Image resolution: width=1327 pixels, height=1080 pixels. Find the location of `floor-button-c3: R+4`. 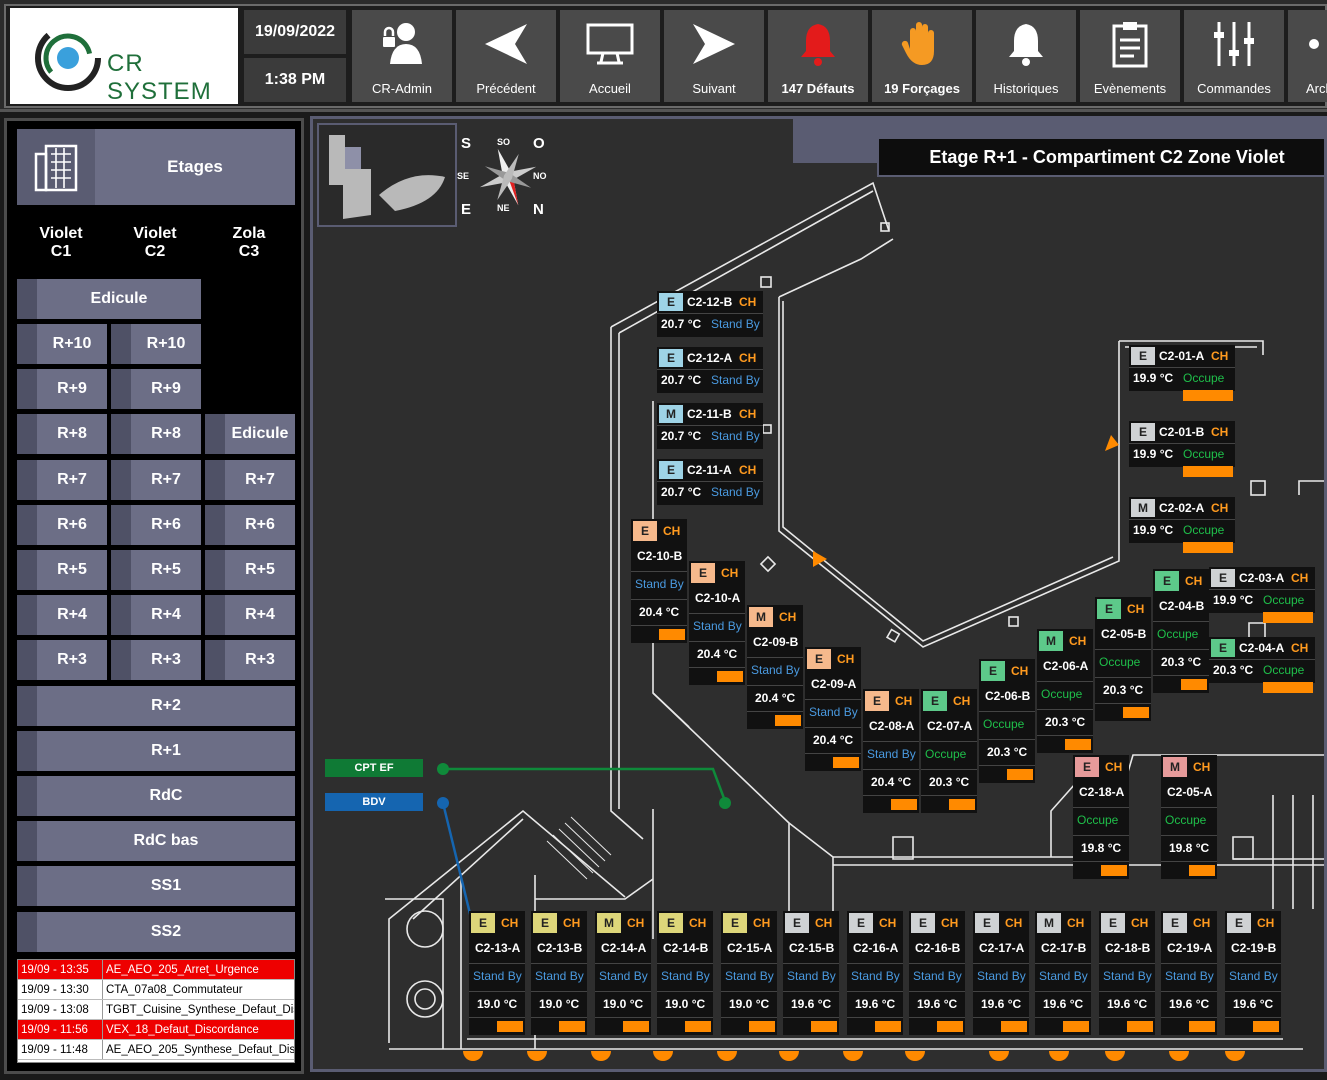

floor-button-c3: R+4 is located at coordinates (250, 615).